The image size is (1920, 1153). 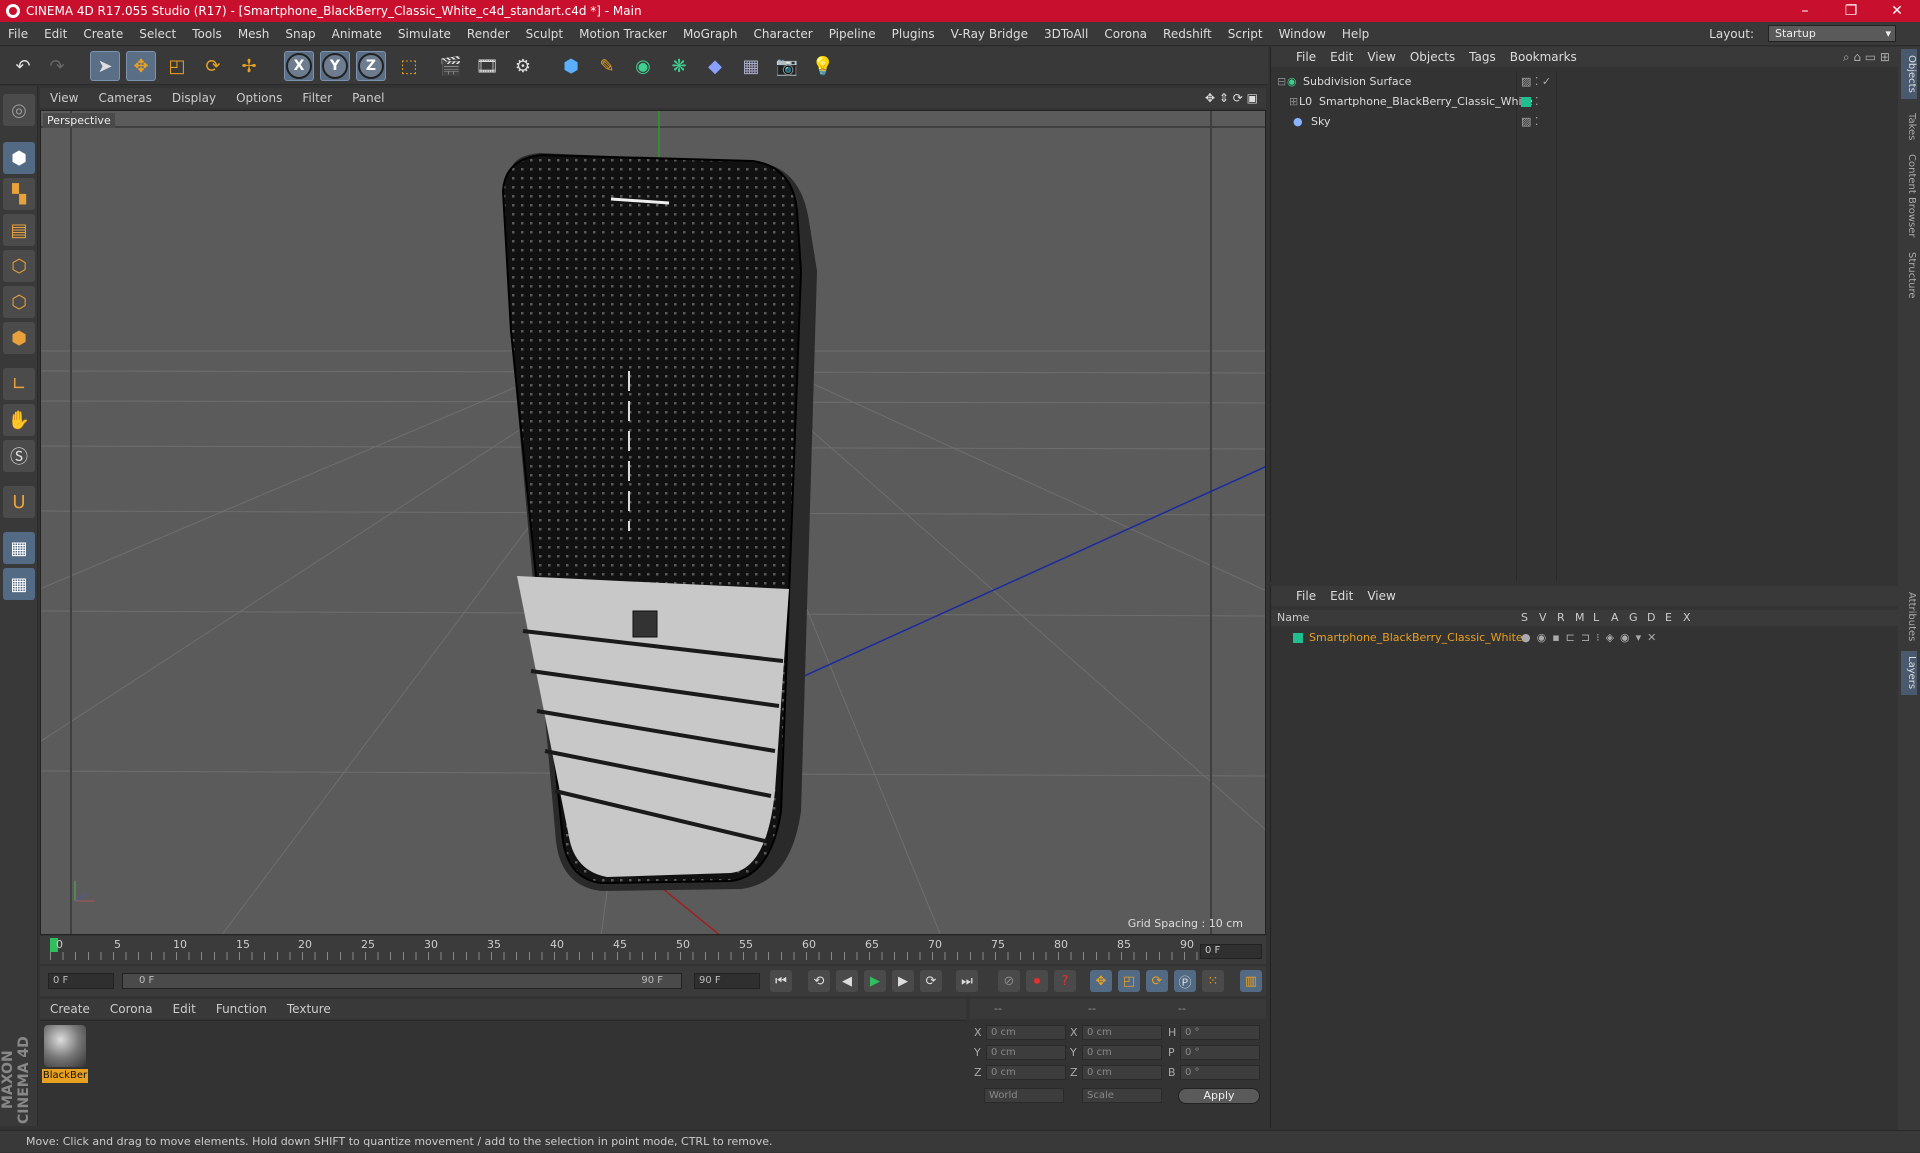 I want to click on coordinate-system-icon: ⬚, so click(x=409, y=66).